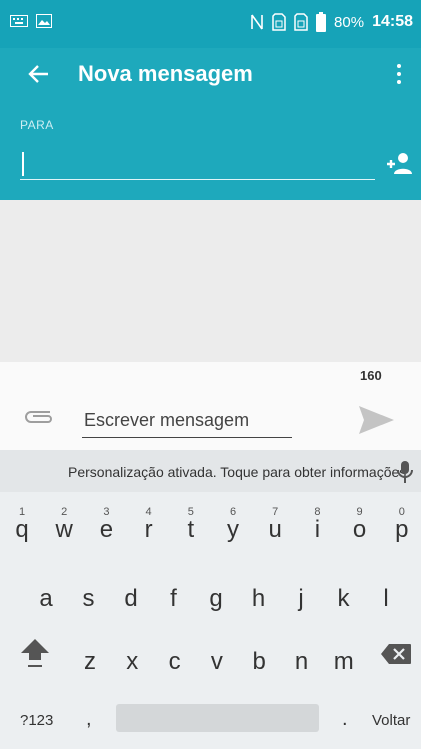  What do you see at coordinates (191, 529) in the screenshot?
I see `key-label: t` at bounding box center [191, 529].